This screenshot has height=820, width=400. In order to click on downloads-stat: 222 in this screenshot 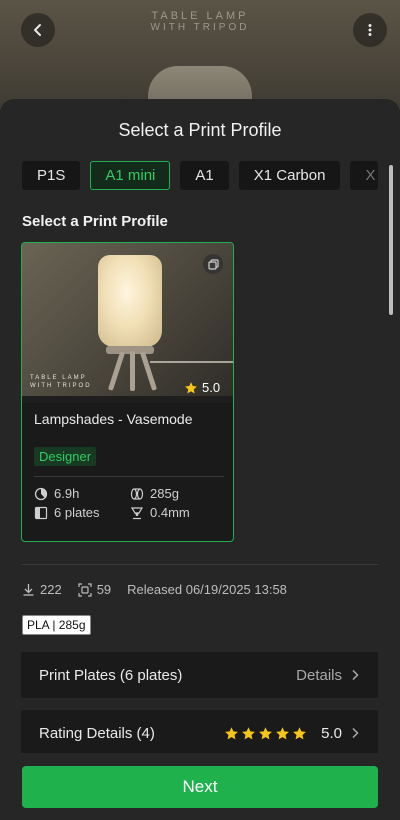, I will do `click(42, 589)`.